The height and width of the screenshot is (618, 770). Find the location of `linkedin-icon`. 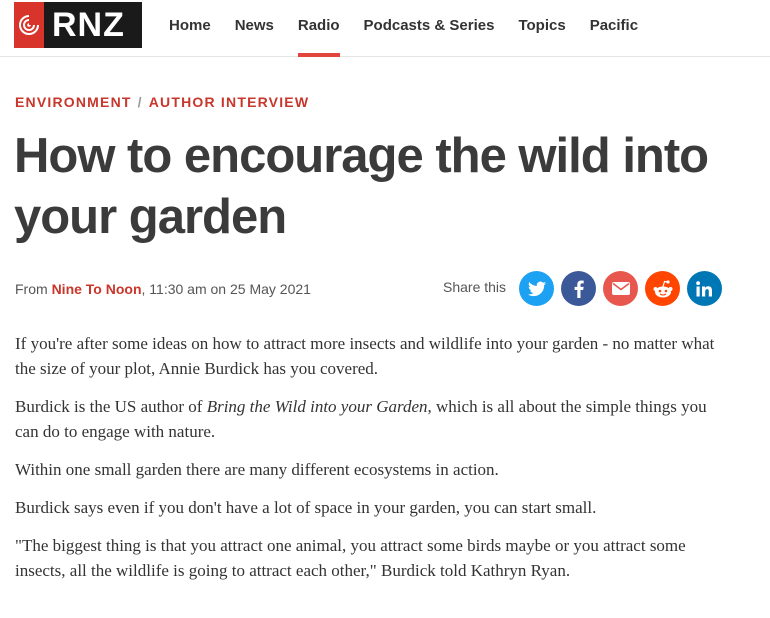

linkedin-icon is located at coordinates (704, 288).